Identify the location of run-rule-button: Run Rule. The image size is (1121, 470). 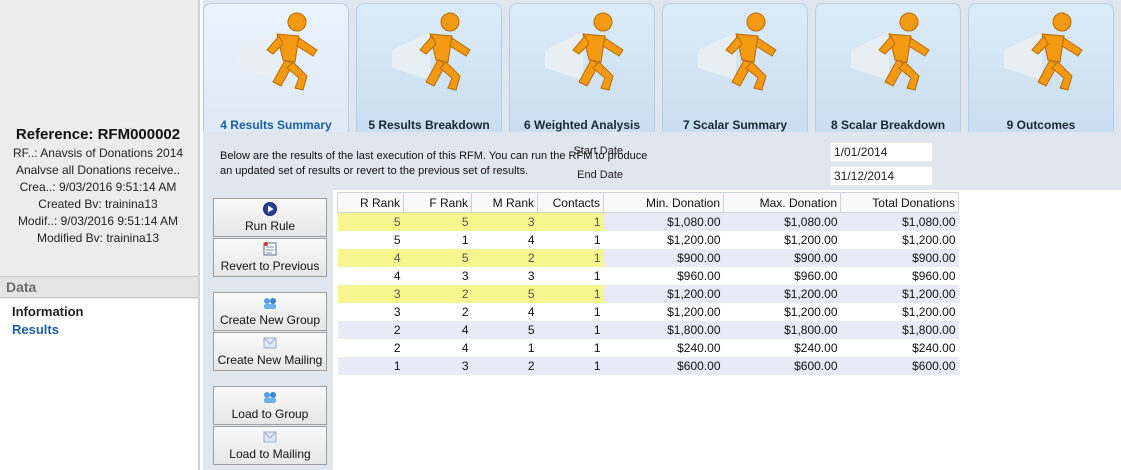
(270, 217).